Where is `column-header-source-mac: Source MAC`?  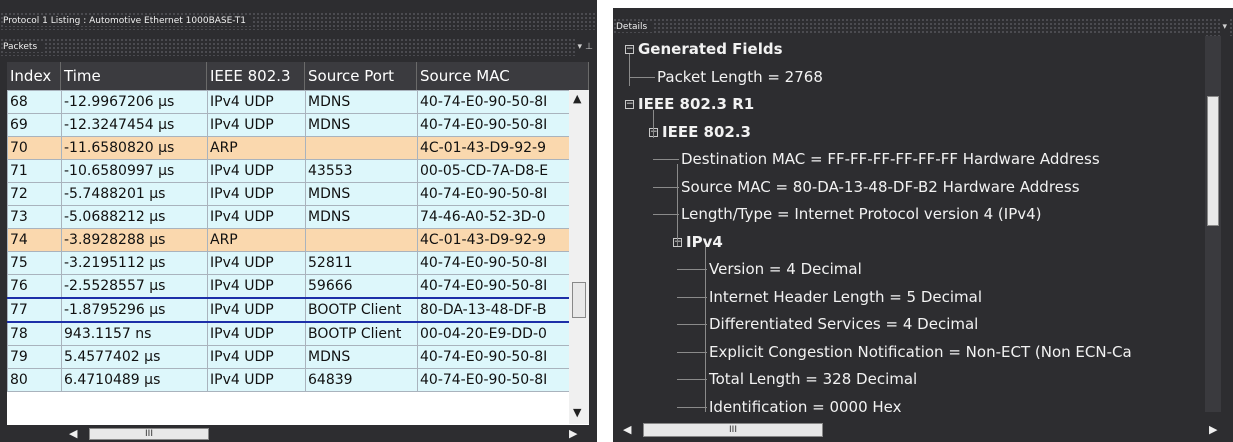 column-header-source-mac: Source MAC is located at coordinates (503, 76).